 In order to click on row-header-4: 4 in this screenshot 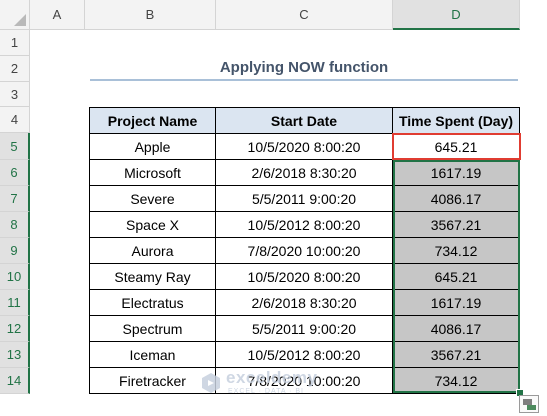, I will do `click(15, 120)`.